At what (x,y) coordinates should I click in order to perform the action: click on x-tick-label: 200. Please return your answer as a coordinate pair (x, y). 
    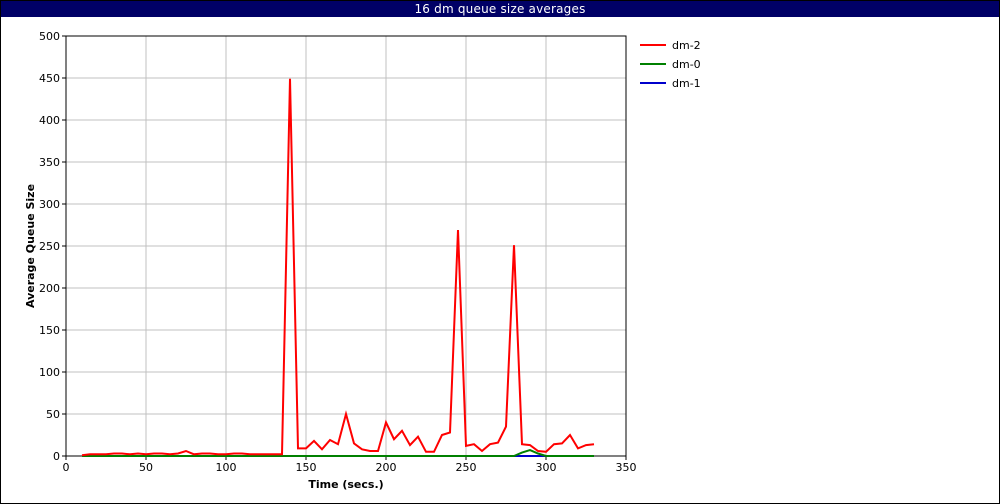
    Looking at the image, I should click on (386, 467).